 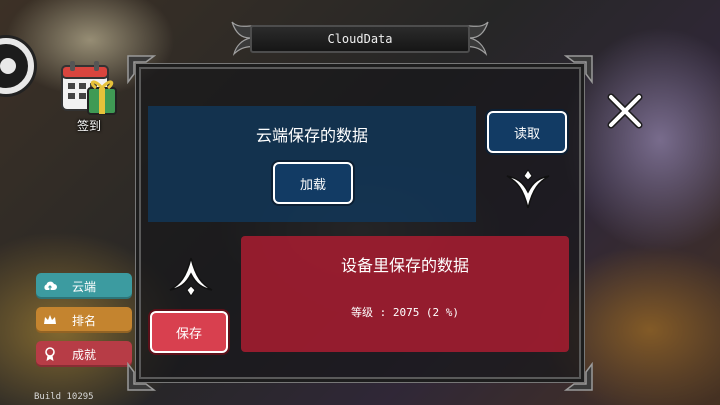 I want to click on close-icon, so click(x=625, y=111).